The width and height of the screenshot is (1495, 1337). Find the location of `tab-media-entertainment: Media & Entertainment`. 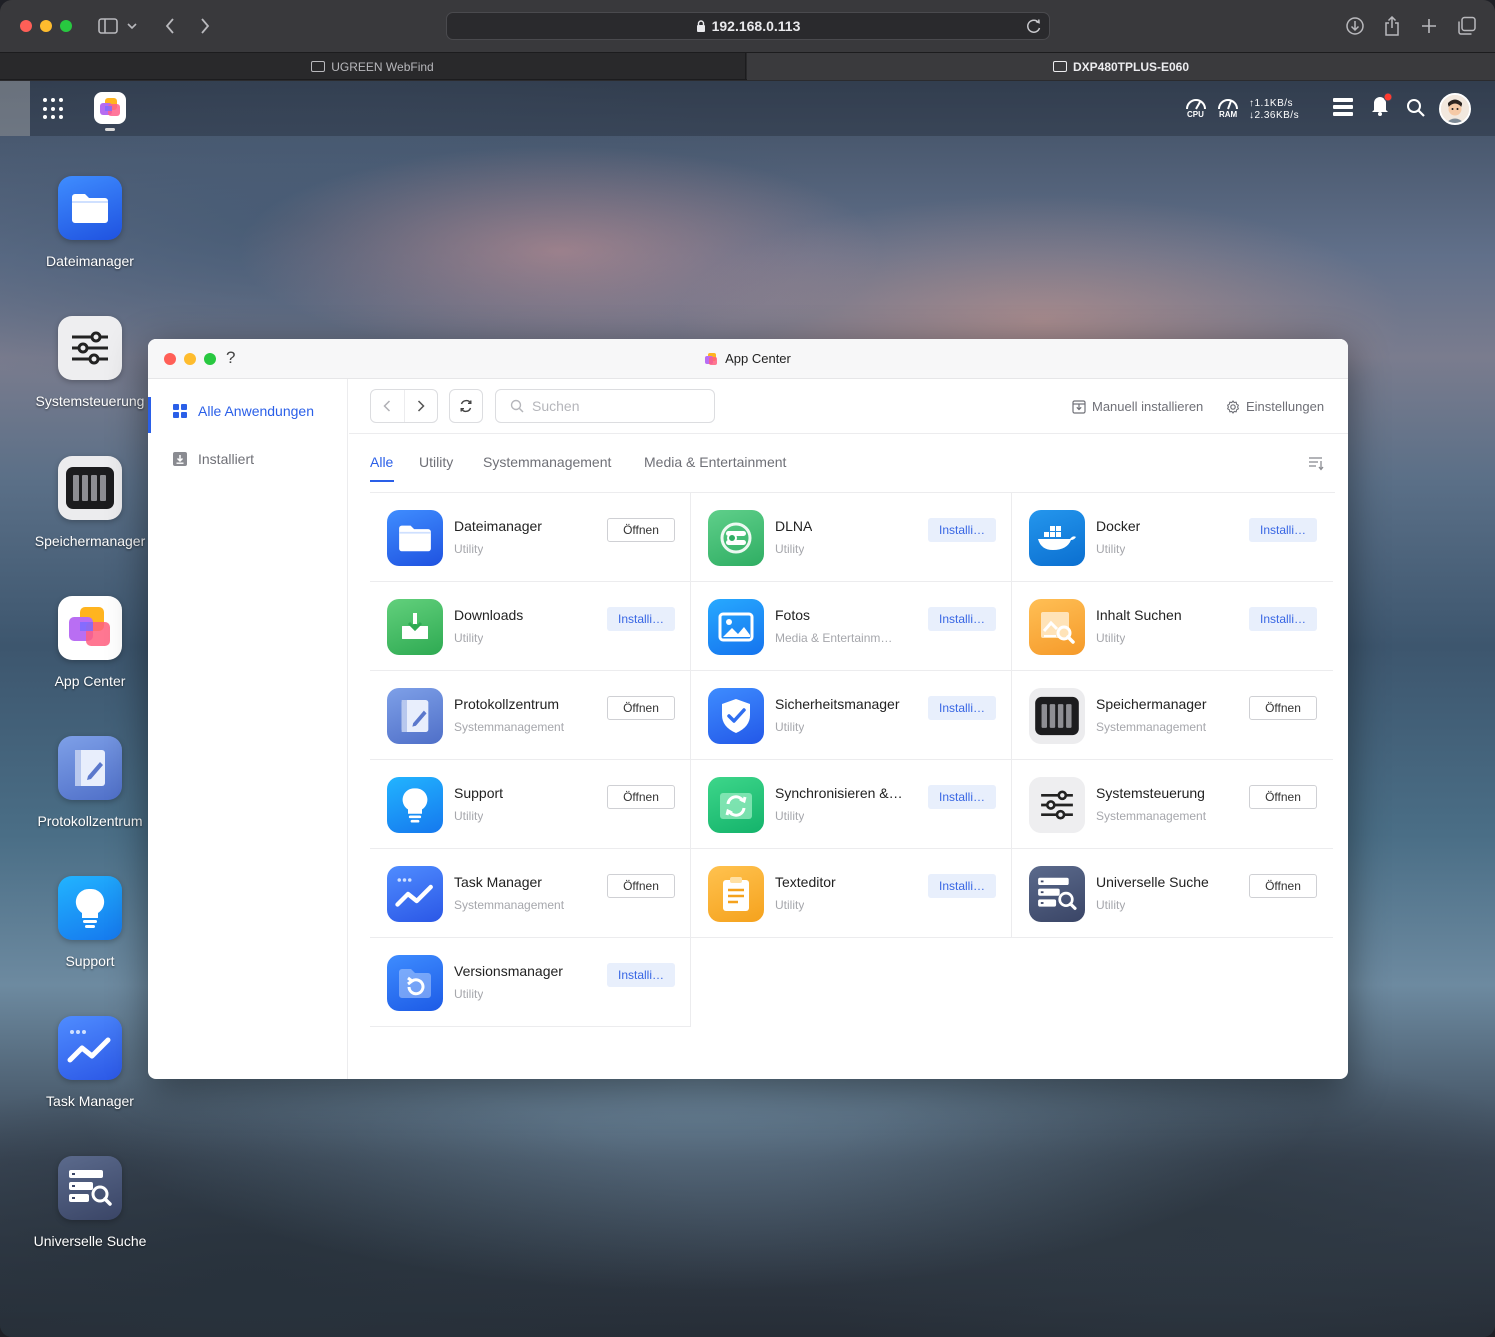

tab-media-entertainment: Media & Entertainment is located at coordinates (715, 462).